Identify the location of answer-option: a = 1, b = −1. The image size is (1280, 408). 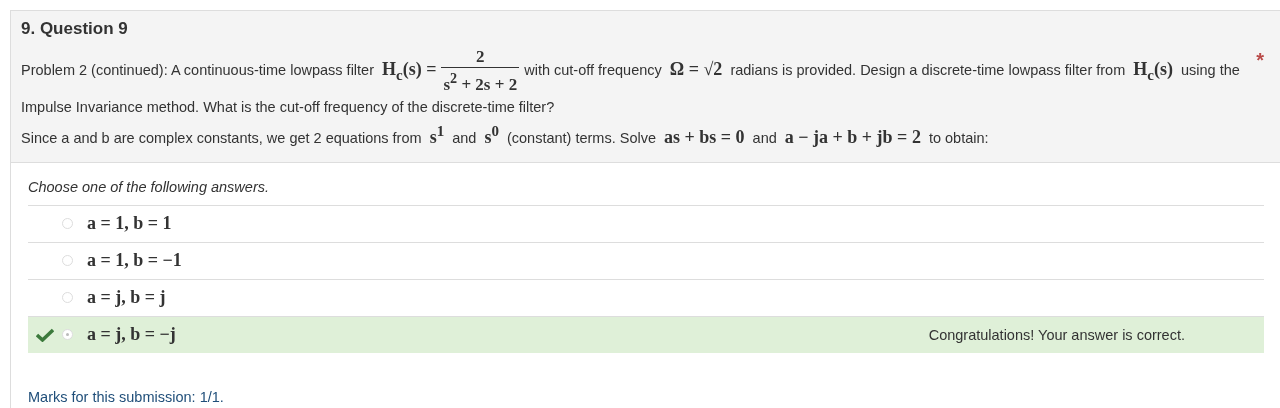
(646, 260).